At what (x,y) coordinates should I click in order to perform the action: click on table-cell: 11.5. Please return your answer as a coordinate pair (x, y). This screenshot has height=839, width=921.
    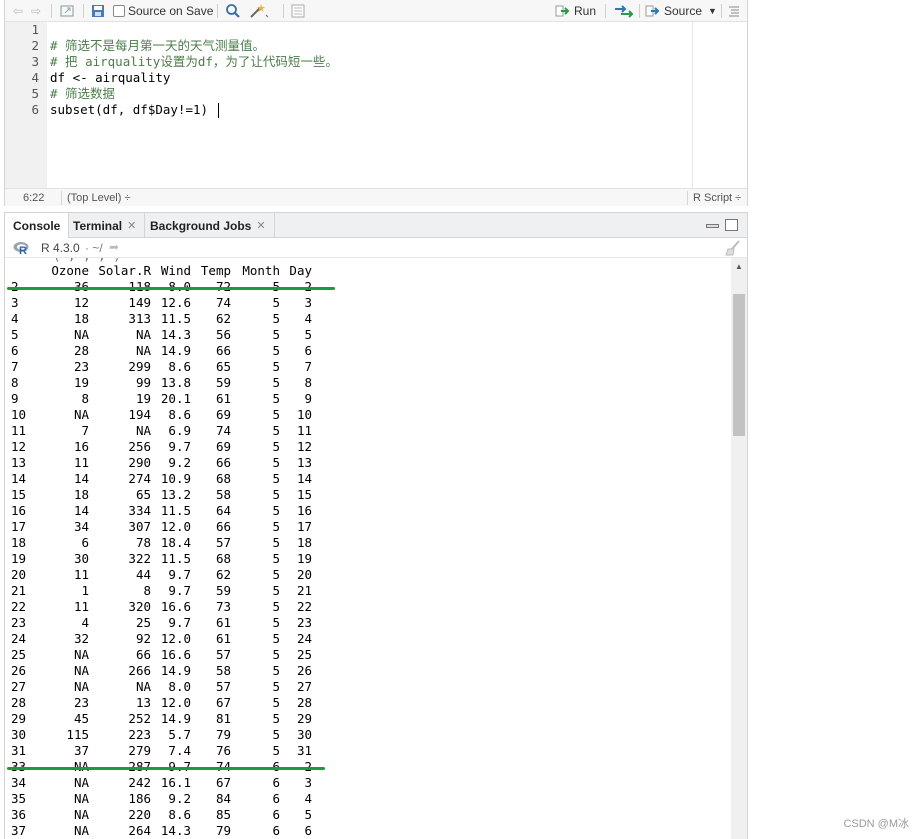
    Looking at the image, I should click on (175, 318).